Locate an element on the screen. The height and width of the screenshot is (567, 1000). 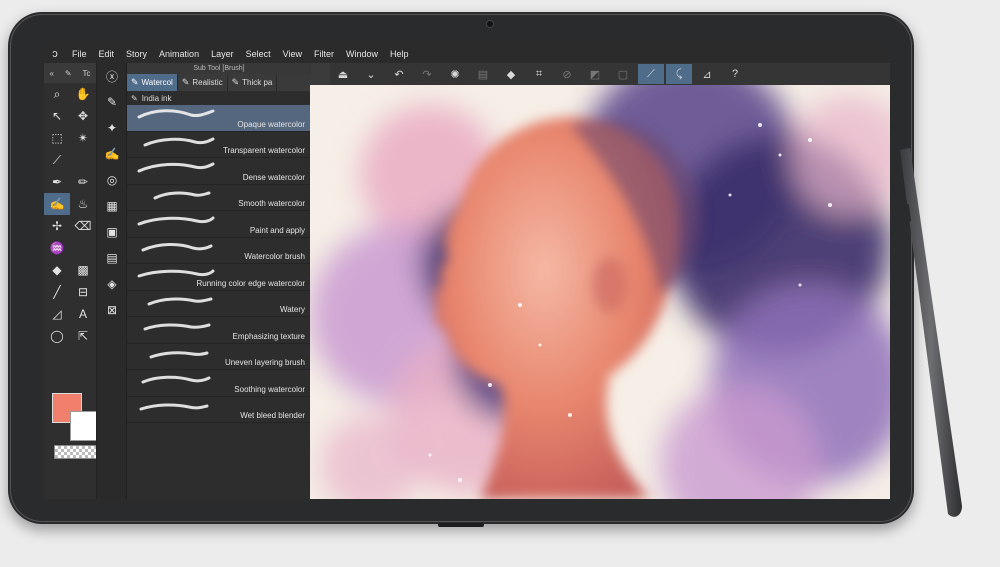
decoration-icon: ✢ is located at coordinates (57, 226).